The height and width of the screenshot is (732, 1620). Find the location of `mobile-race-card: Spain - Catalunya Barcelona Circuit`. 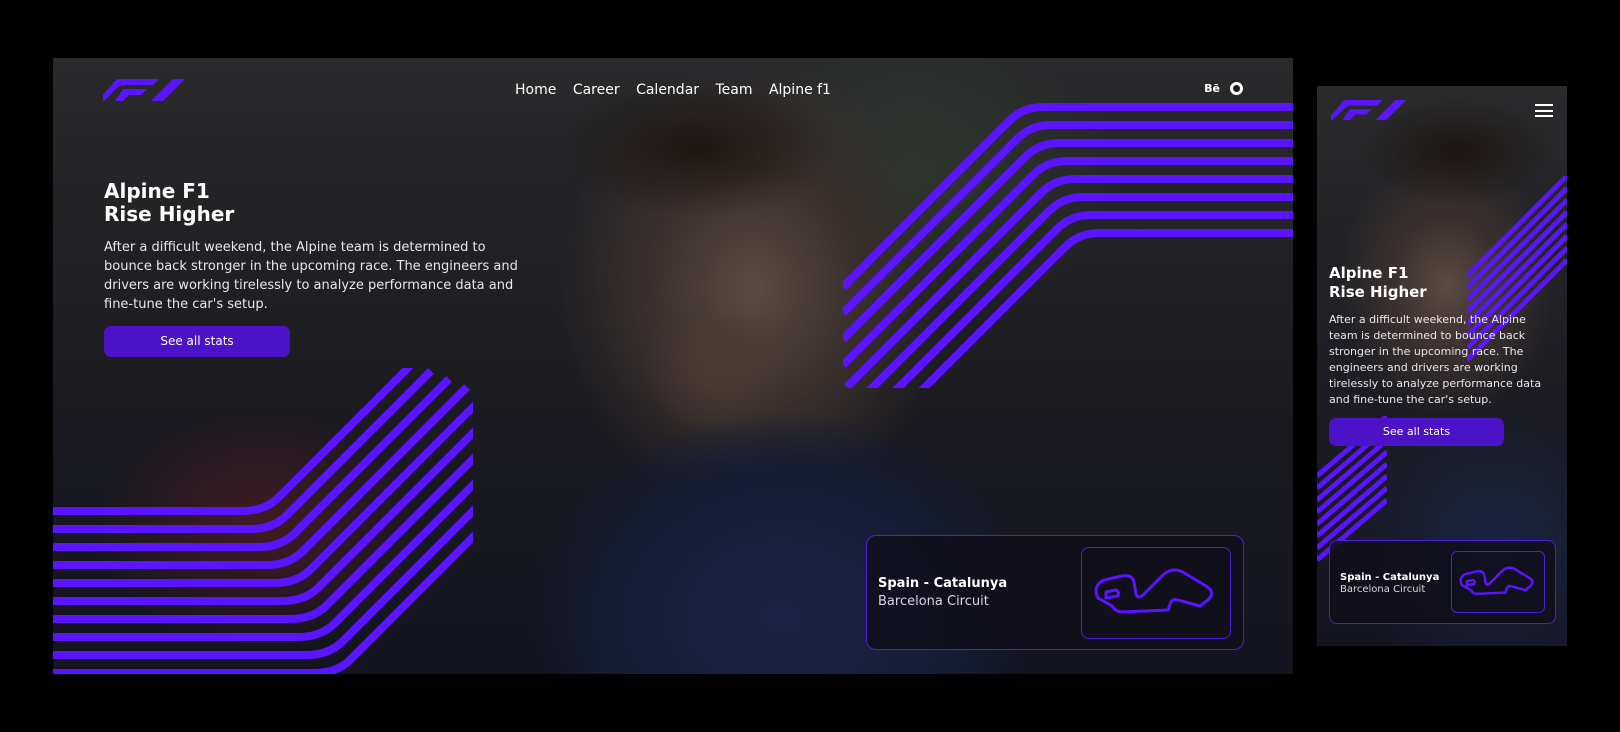

mobile-race-card: Spain - Catalunya Barcelona Circuit is located at coordinates (1442, 582).